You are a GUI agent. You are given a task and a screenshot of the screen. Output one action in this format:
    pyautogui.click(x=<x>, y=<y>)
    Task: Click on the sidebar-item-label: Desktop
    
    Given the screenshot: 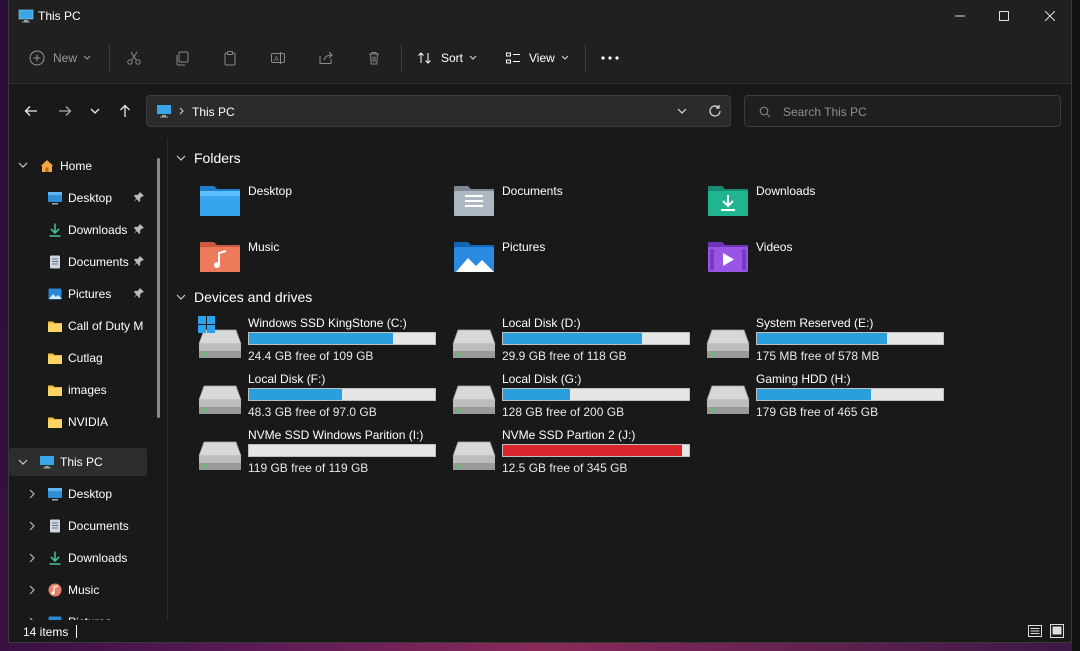 What is the action you would take?
    pyautogui.click(x=90, y=198)
    